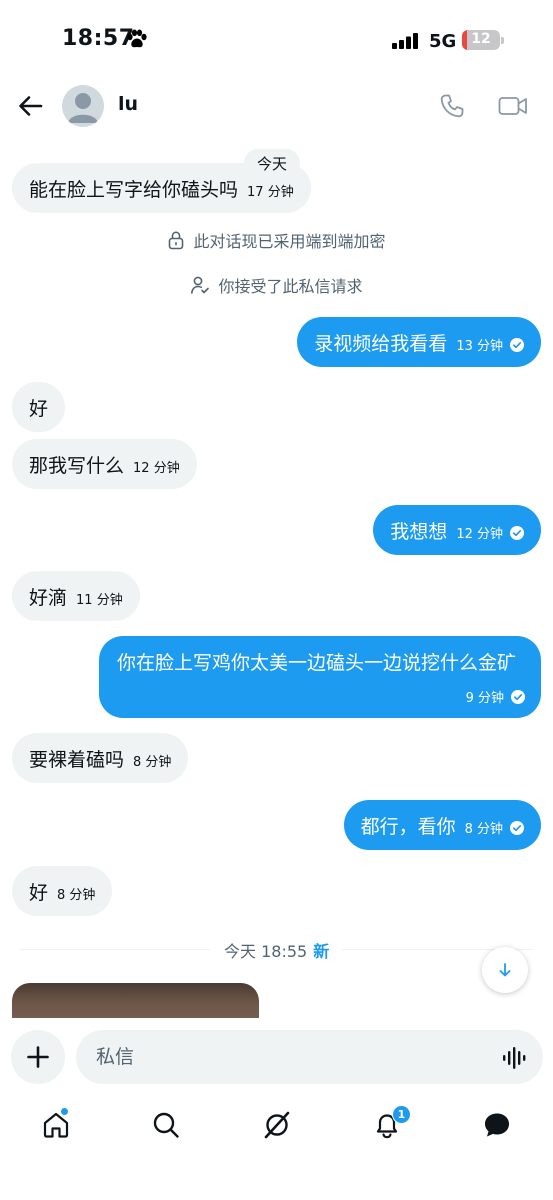 Image resolution: width=553 pixels, height=1200 pixels. I want to click on request-accepted-notice: 你接受了此私信请求, so click(276, 285).